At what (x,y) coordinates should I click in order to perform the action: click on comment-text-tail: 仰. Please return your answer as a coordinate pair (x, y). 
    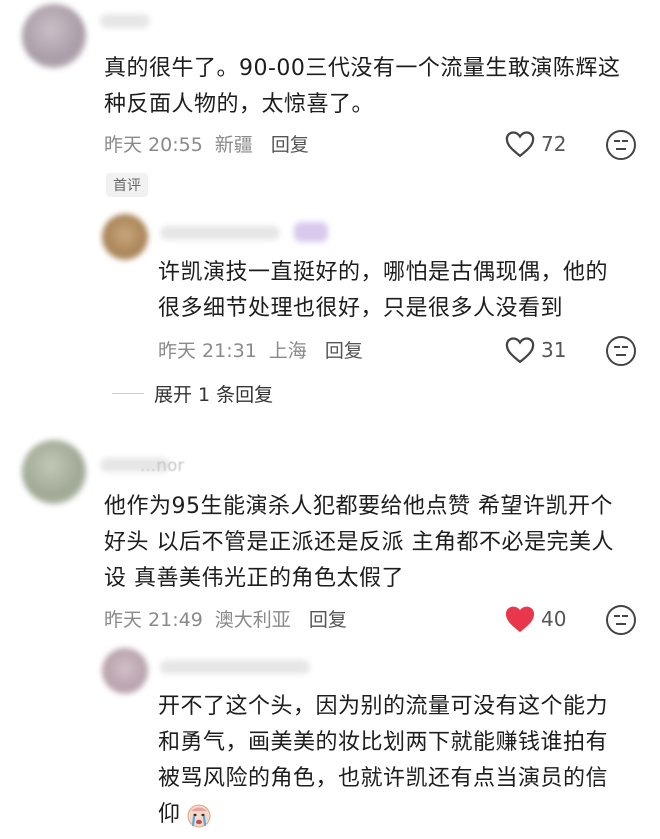
    Looking at the image, I should click on (169, 814).